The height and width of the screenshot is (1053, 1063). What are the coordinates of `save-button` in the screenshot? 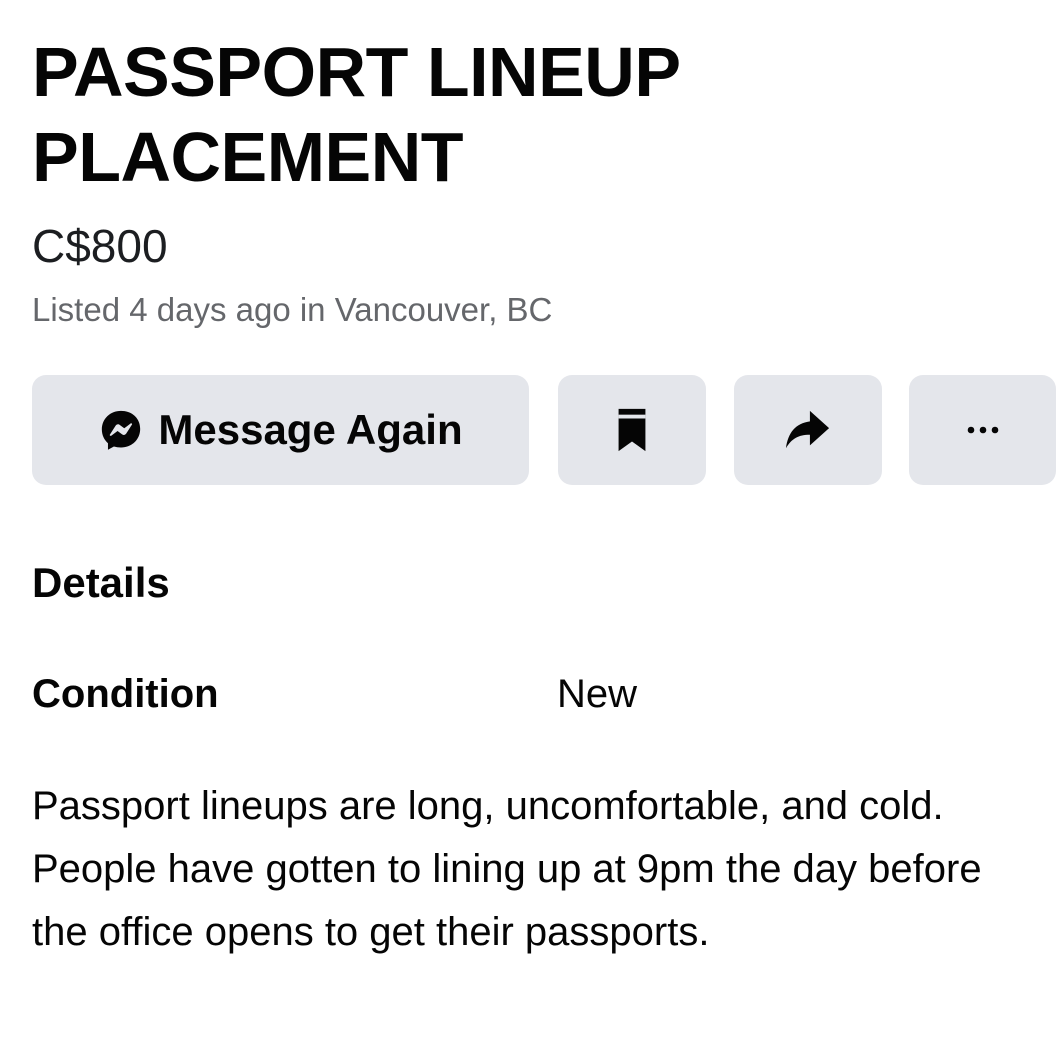 It's located at (632, 430).